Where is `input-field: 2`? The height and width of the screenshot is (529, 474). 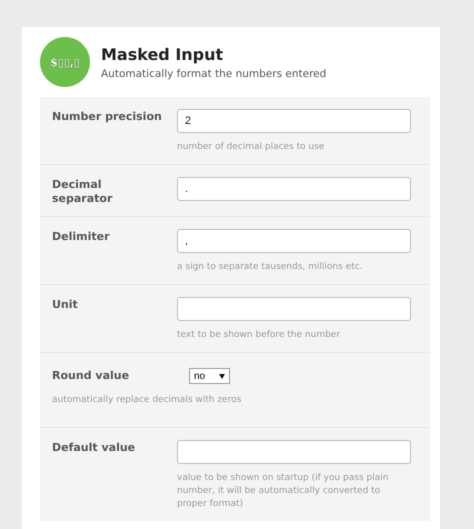 input-field: 2 is located at coordinates (294, 121).